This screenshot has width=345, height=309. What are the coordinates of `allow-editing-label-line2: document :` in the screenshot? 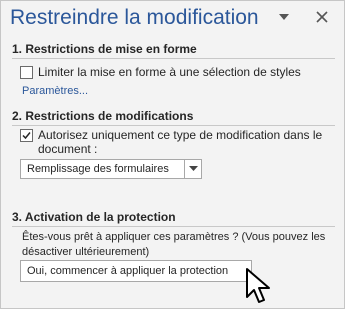 It's located at (68, 149).